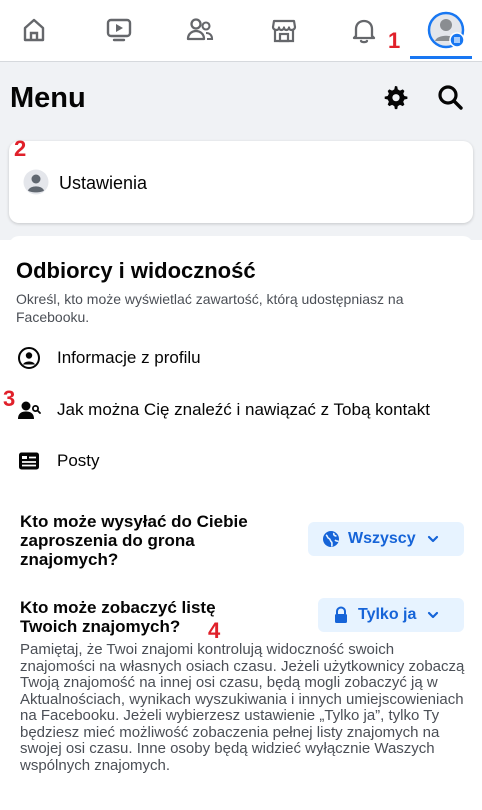 The height and width of the screenshot is (810, 482). I want to click on search-icon, so click(450, 97).